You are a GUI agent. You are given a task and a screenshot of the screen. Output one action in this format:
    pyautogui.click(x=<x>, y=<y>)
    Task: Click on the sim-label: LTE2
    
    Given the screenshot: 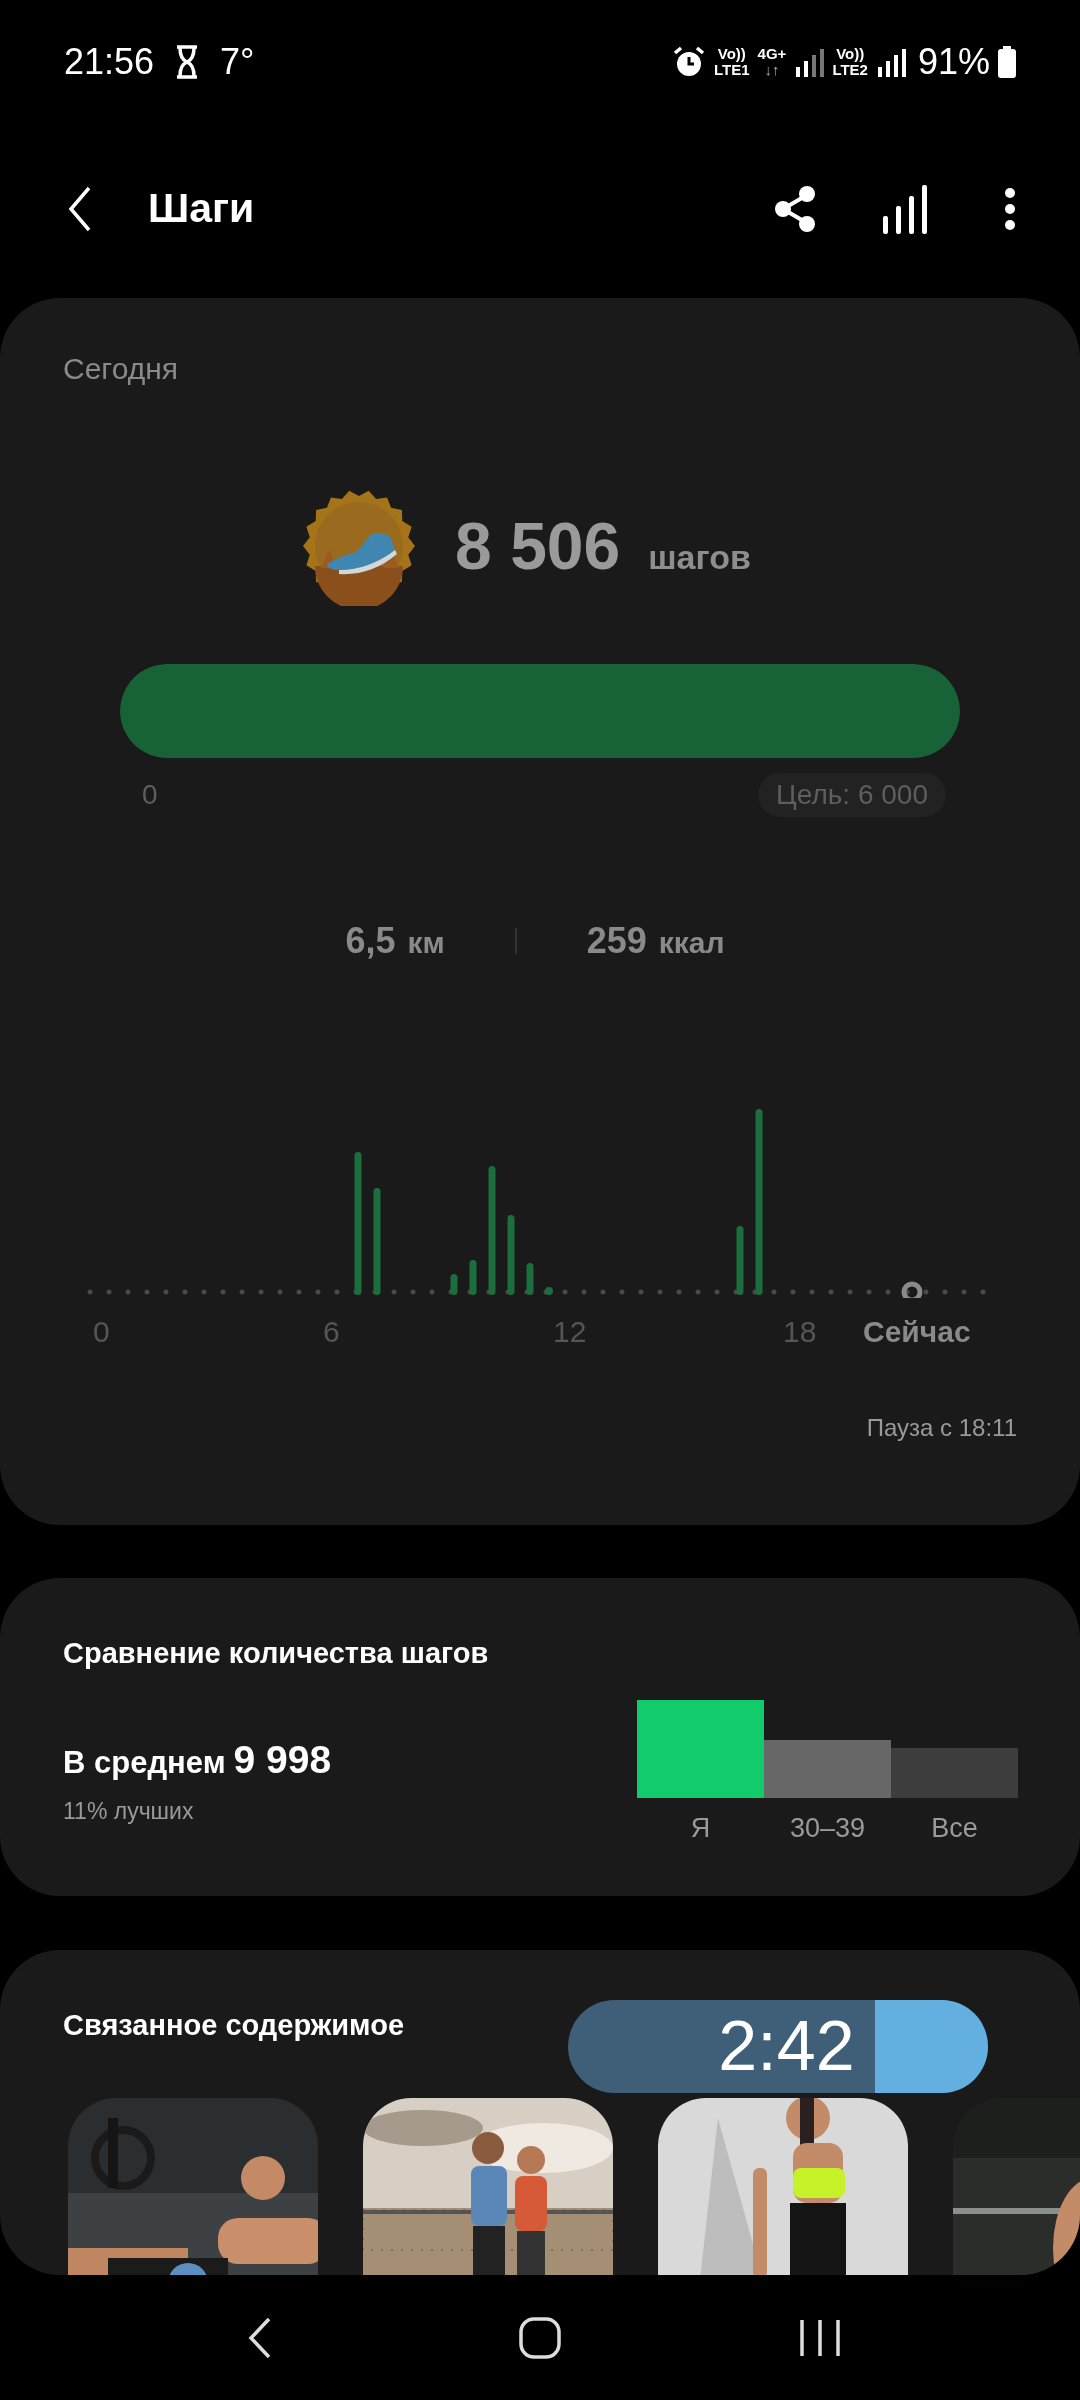 What is the action you would take?
    pyautogui.click(x=850, y=70)
    